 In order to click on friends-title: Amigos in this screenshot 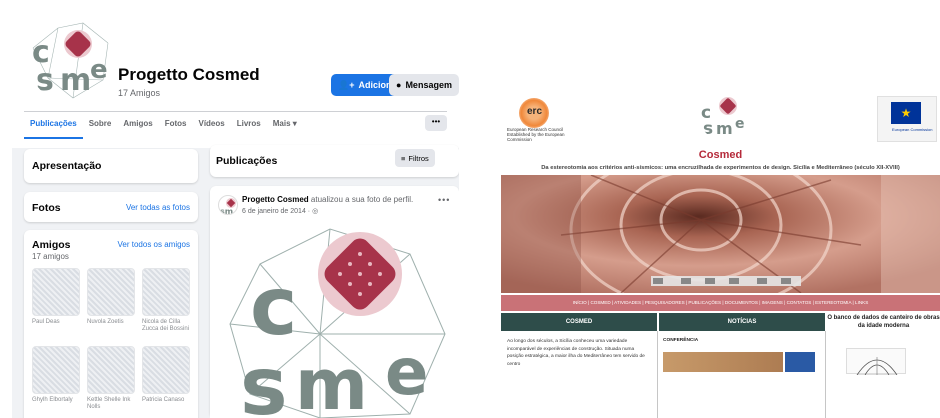, I will do `click(51, 245)`.